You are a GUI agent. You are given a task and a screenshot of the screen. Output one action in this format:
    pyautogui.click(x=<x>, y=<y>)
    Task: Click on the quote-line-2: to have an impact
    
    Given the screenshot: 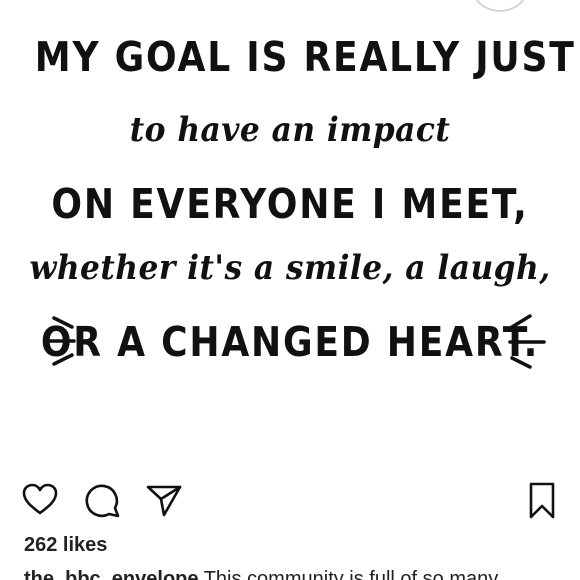 What is the action you would take?
    pyautogui.click(x=290, y=130)
    